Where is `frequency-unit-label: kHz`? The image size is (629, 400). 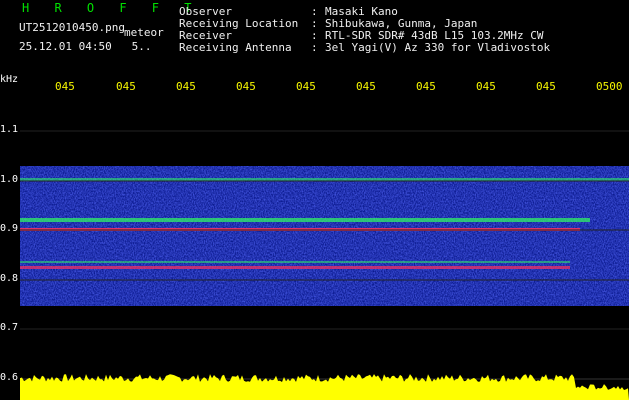
frequency-unit-label: kHz is located at coordinates (9, 79).